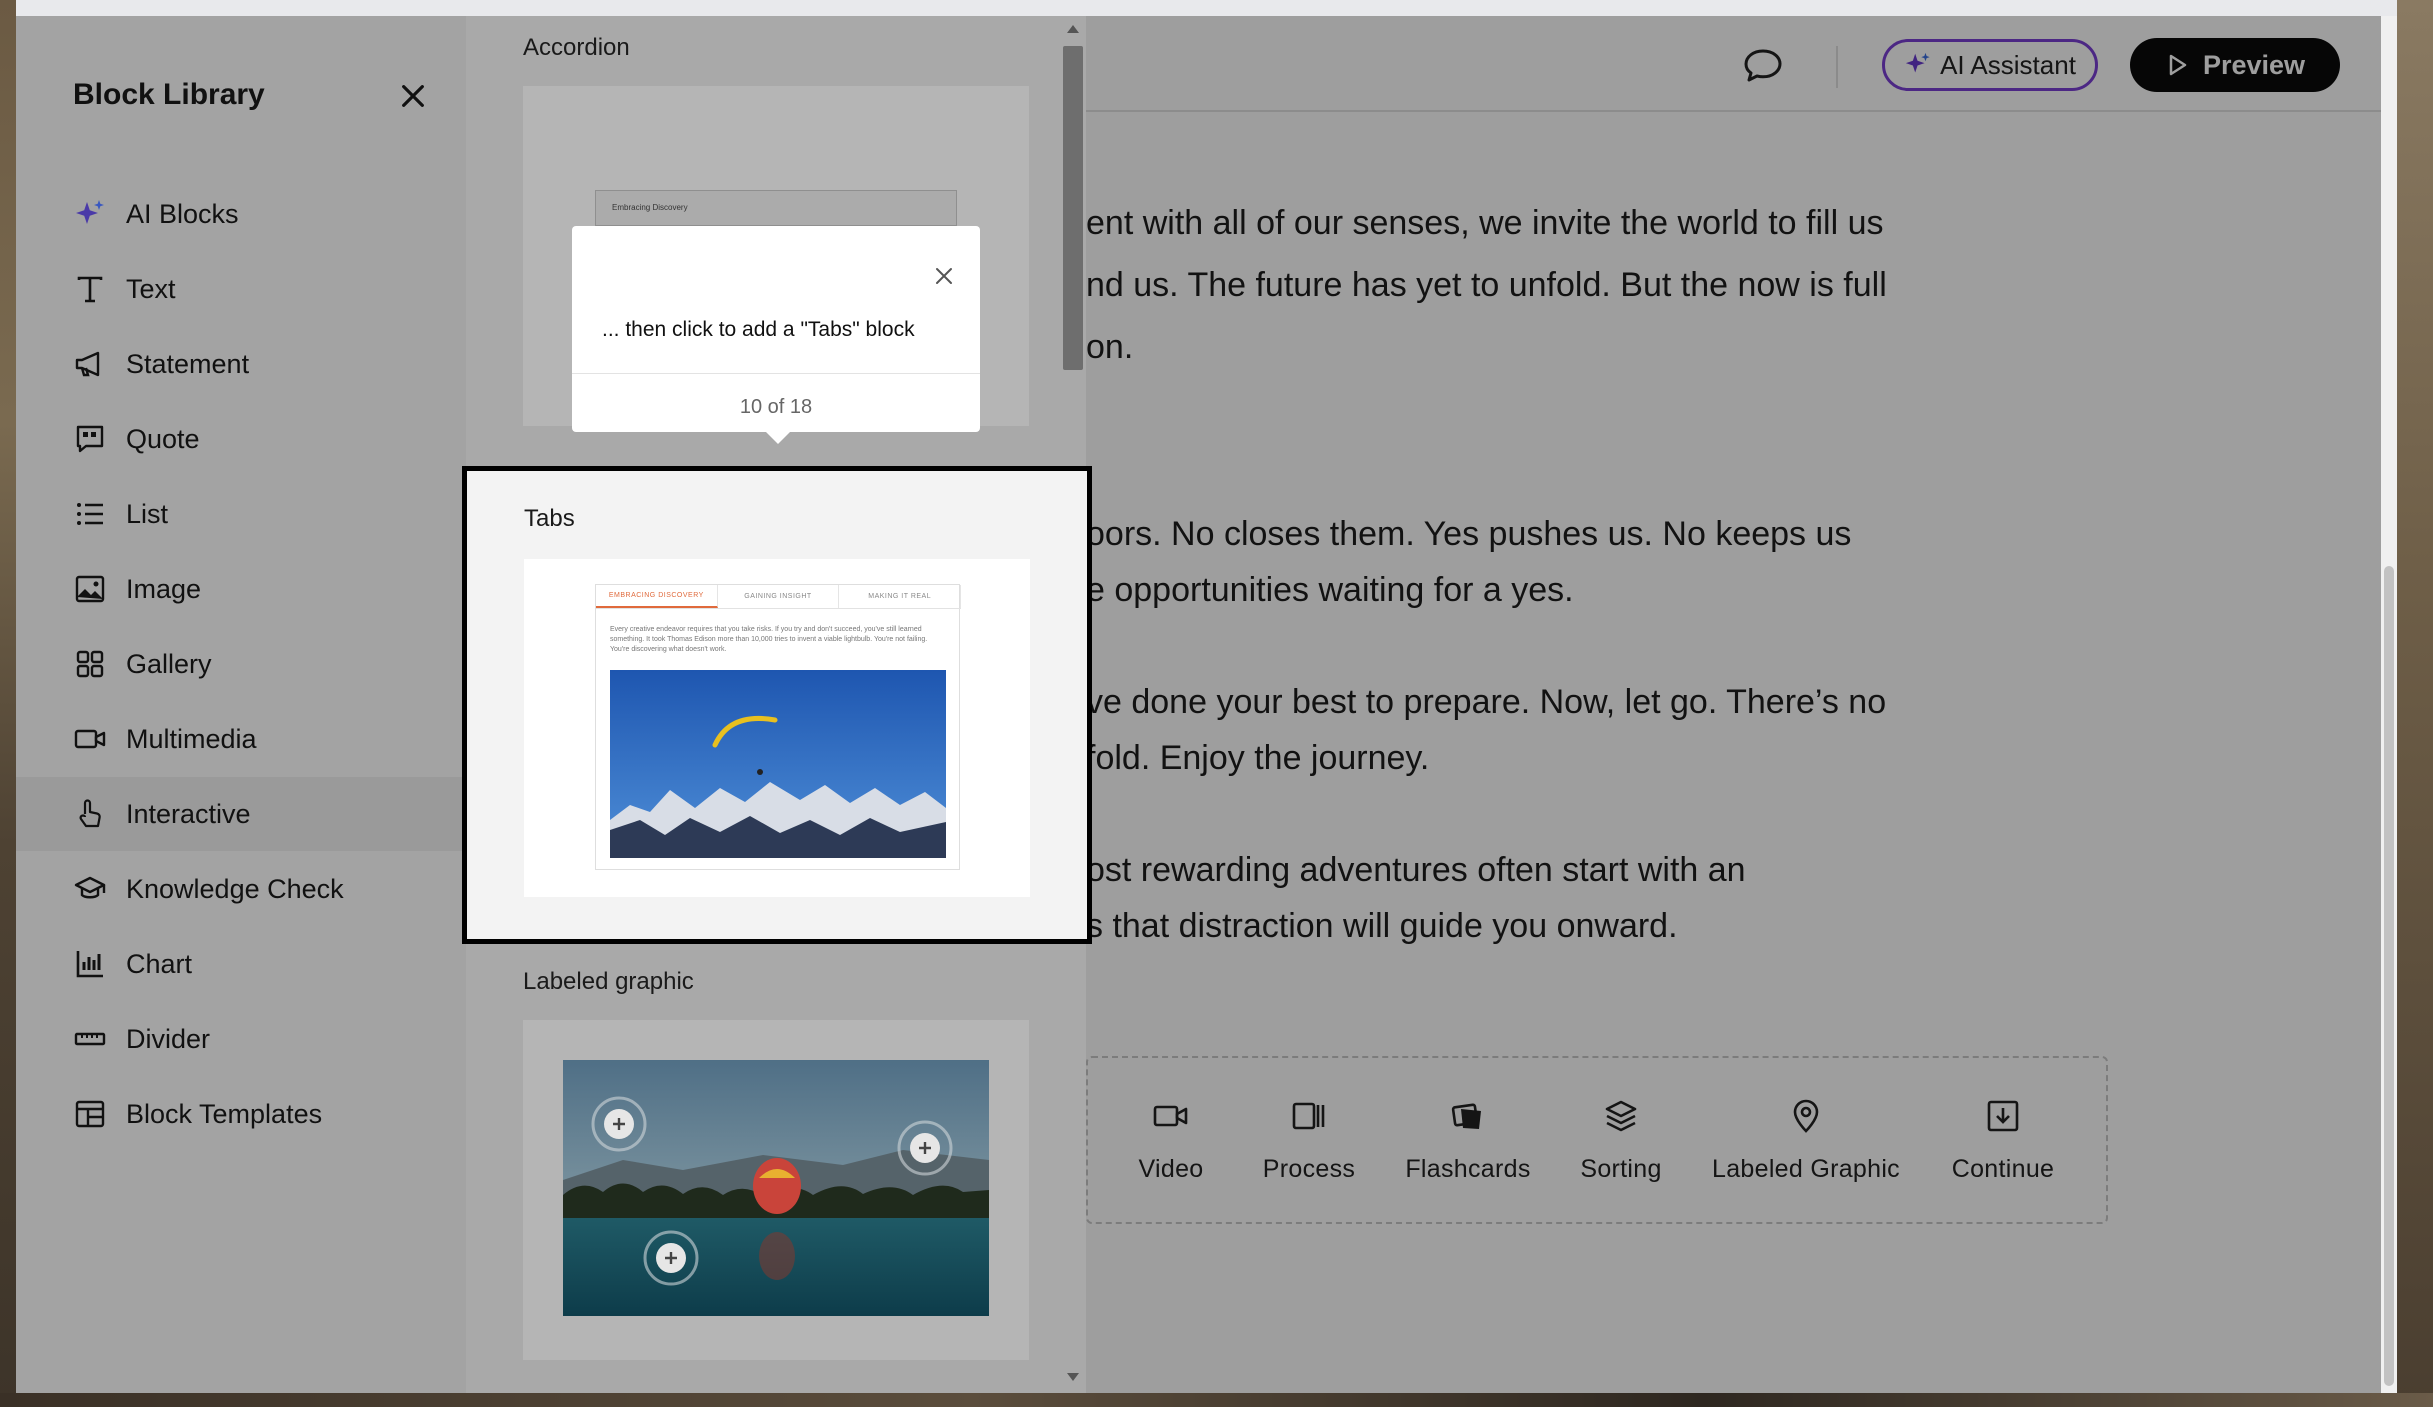  Describe the element at coordinates (90, 364) in the screenshot. I see `megaphone-icon` at that location.